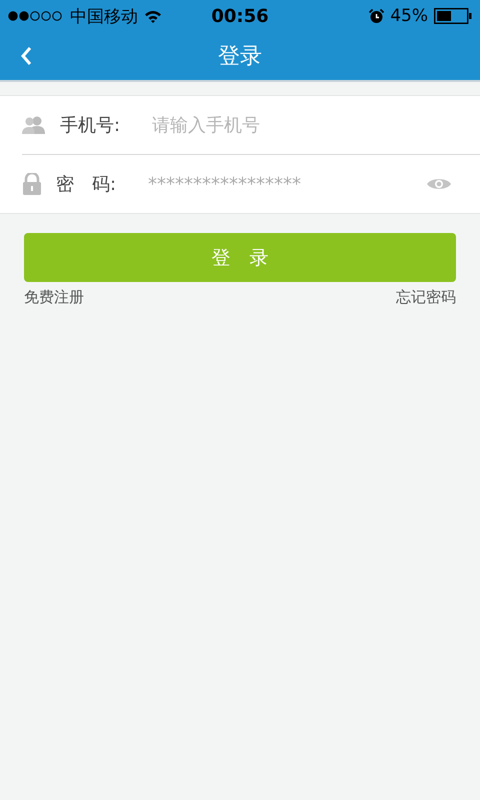  I want to click on carrier-name: 中国移动, so click(104, 17).